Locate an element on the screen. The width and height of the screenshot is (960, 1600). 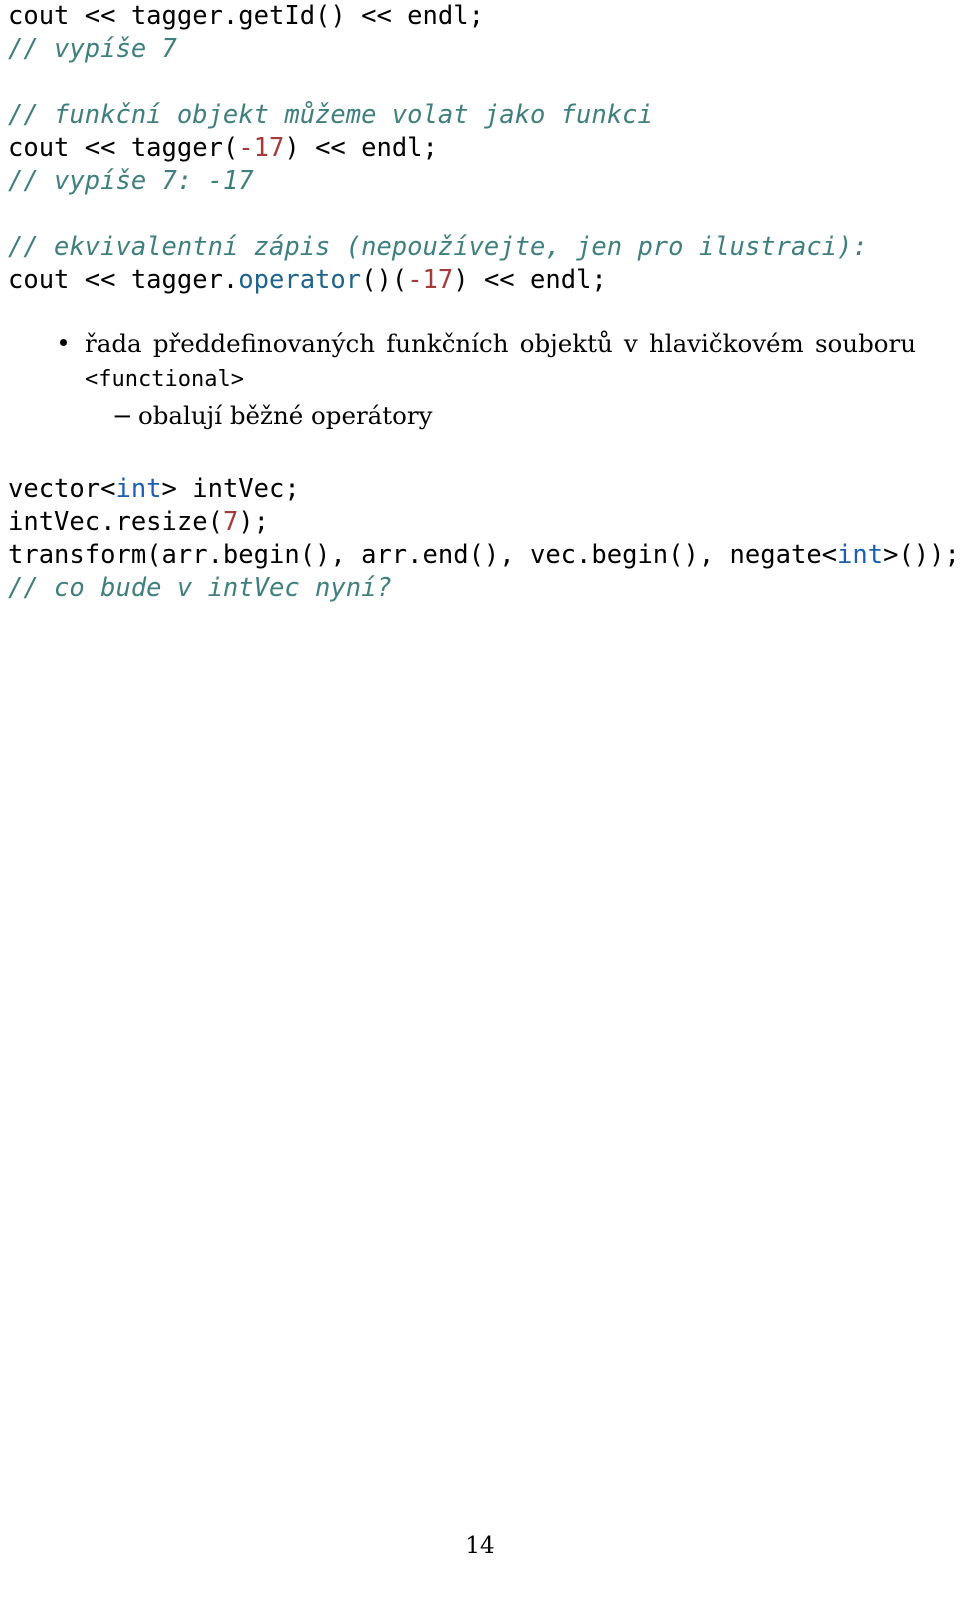
code-token: ()( is located at coordinates (384, 280).